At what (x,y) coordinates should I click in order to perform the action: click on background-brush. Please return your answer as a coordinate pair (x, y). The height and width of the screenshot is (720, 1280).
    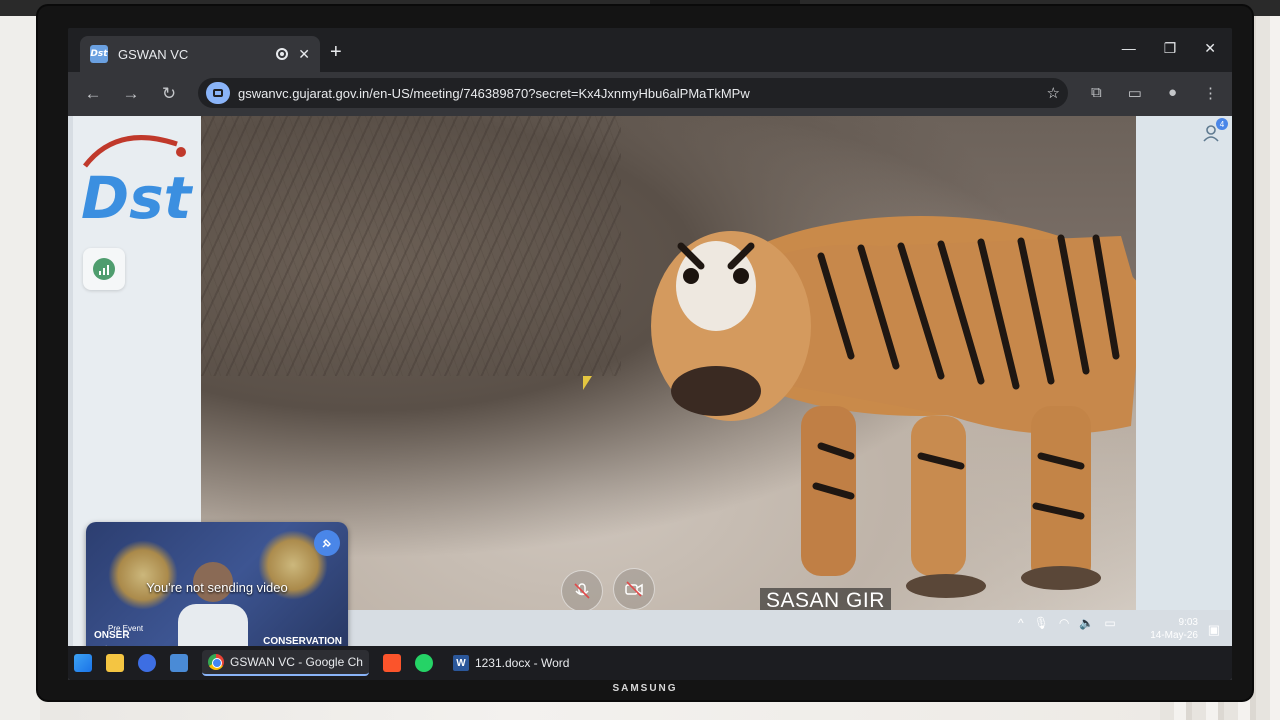
    Looking at the image, I should click on (411, 246).